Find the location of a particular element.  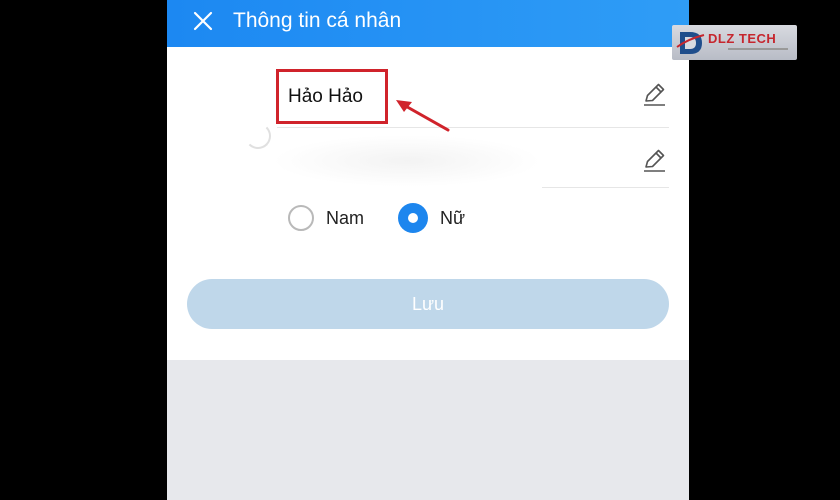

edit-birthday-pencil-icon is located at coordinates (654, 160).